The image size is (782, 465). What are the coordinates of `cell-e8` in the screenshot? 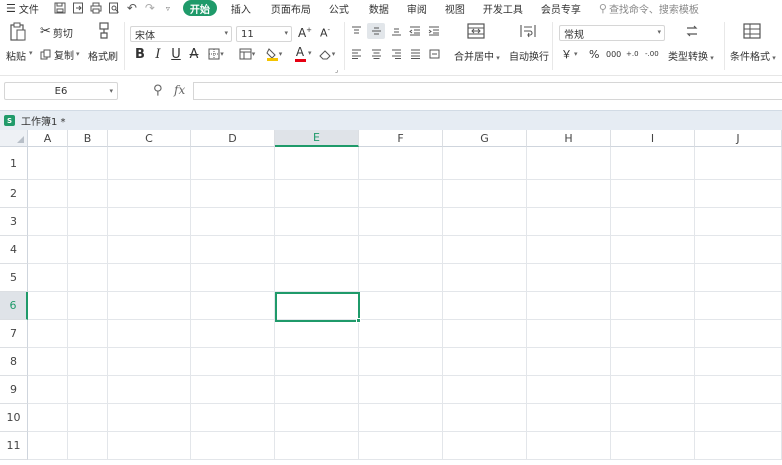 It's located at (317, 362).